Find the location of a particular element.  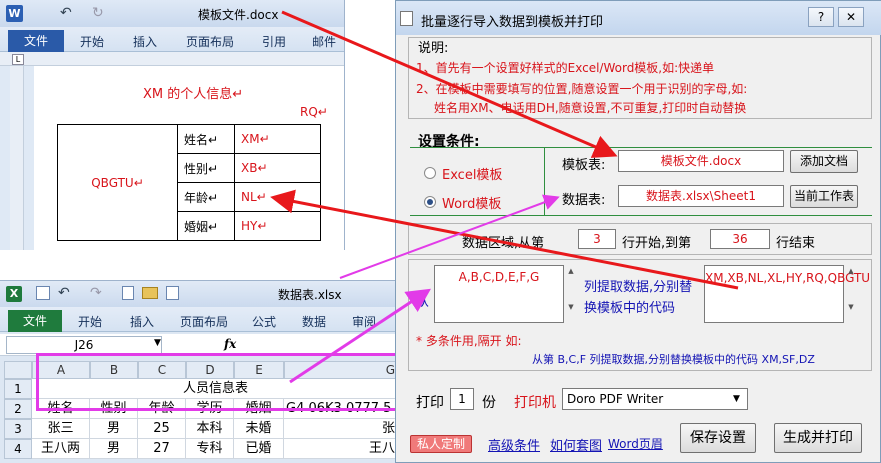

arrow-template-file is located at coordinates (449, 84).